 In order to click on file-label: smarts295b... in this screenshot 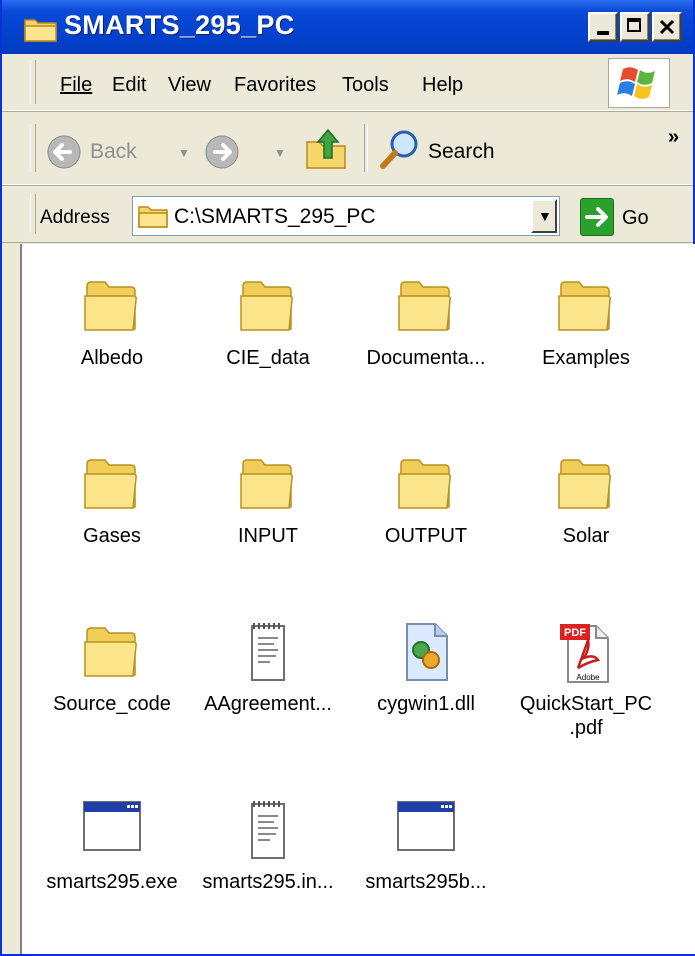, I will do `click(426, 882)`.